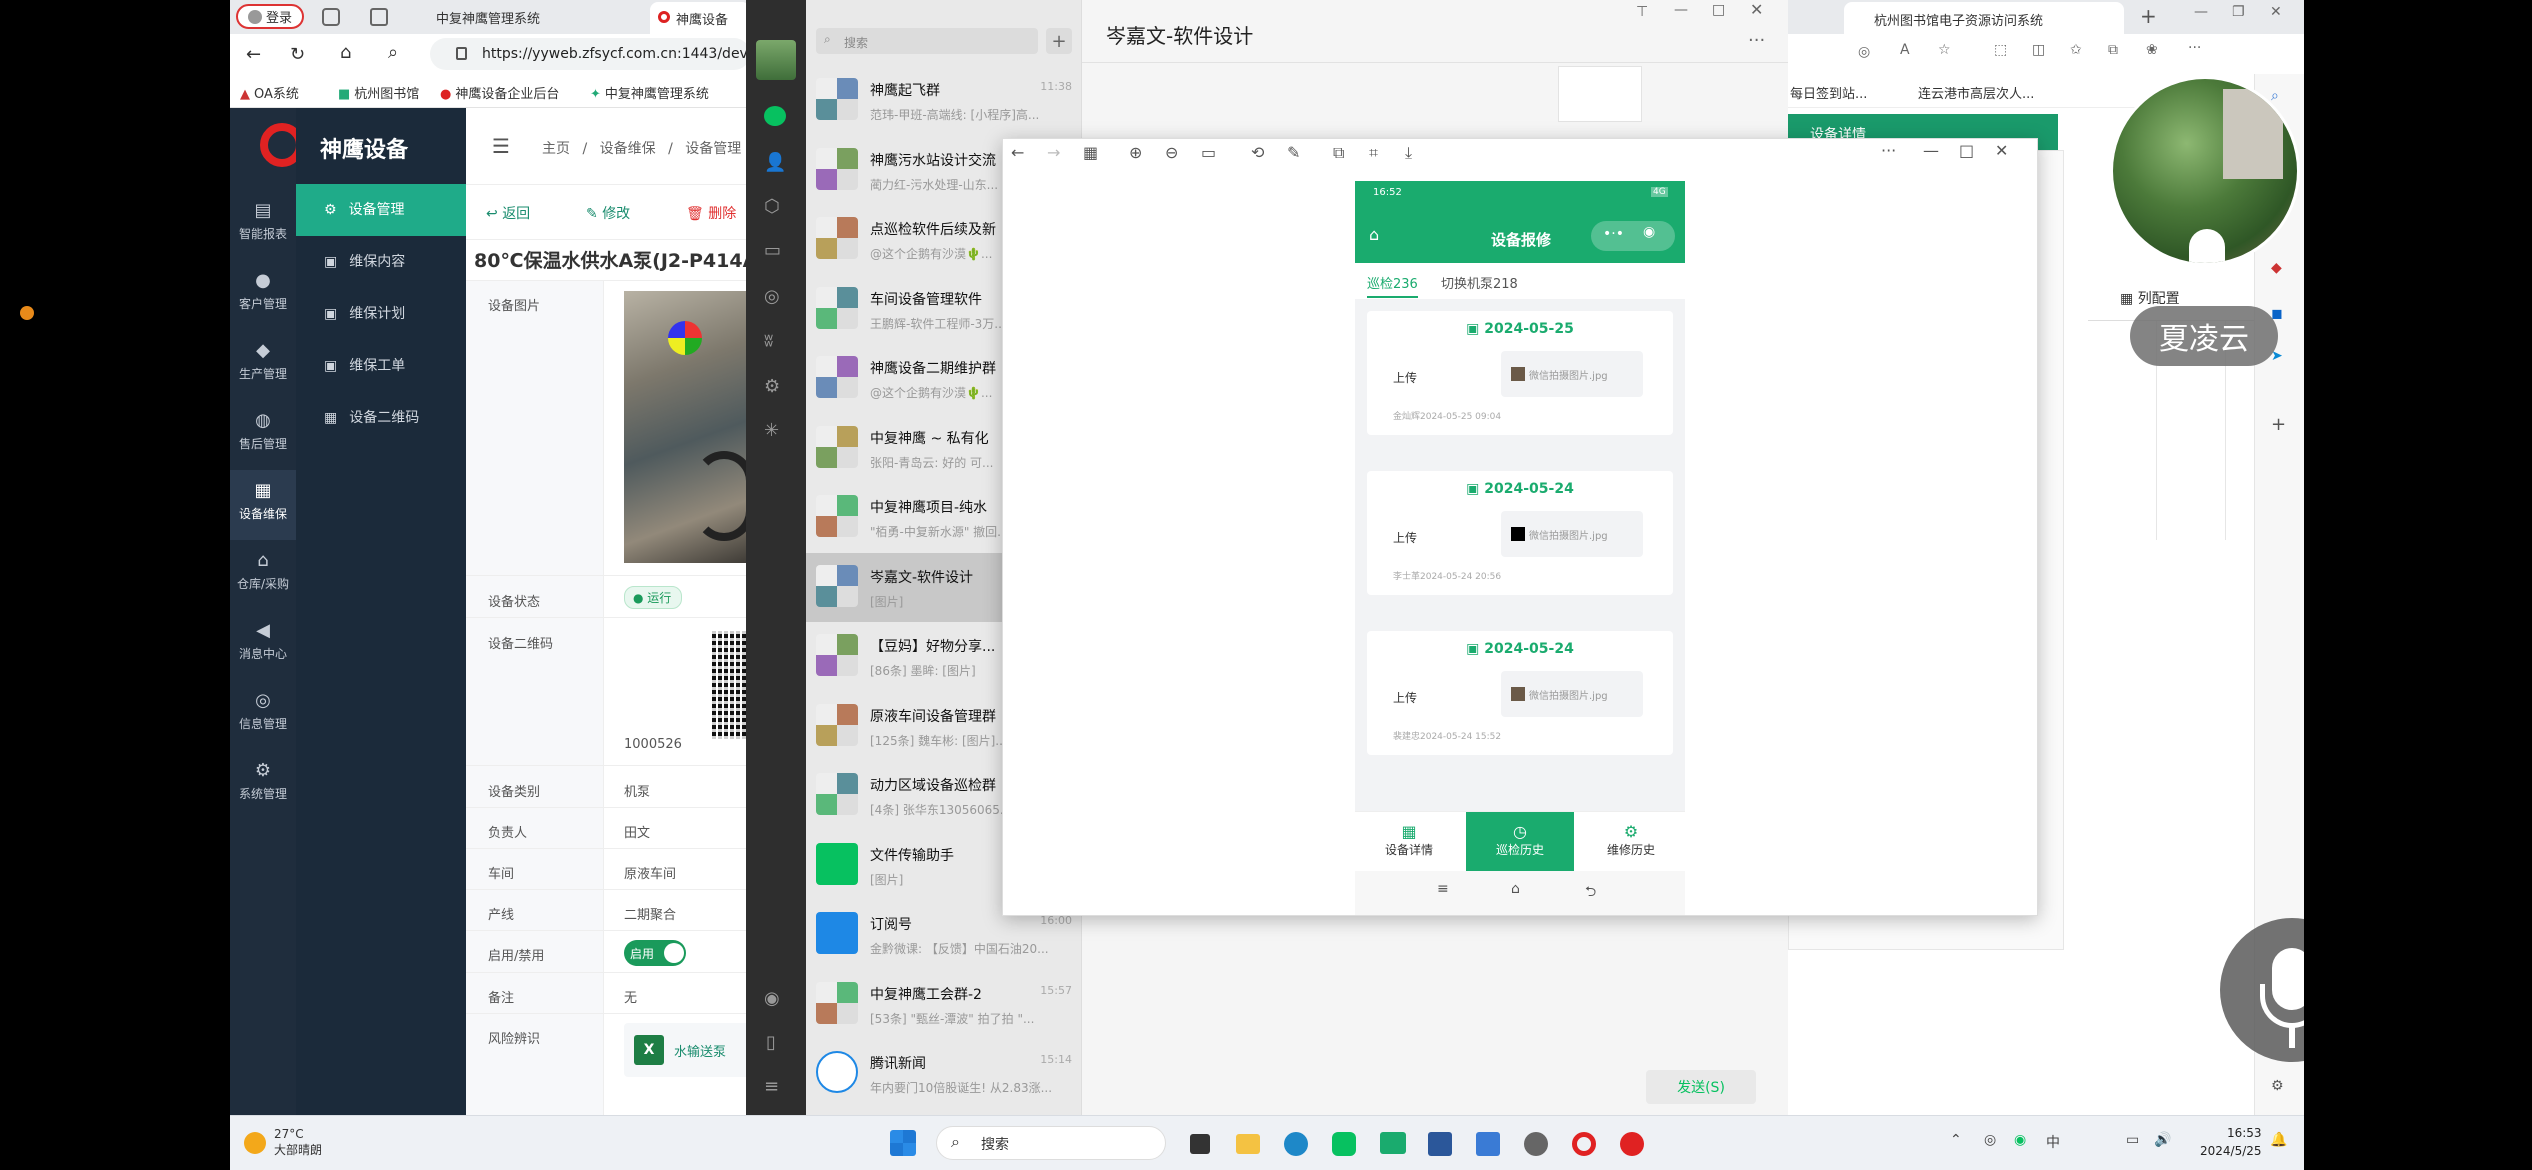 The height and width of the screenshot is (1170, 2532). Describe the element at coordinates (775, 162) in the screenshot. I see `contacts-icon: 👤` at that location.